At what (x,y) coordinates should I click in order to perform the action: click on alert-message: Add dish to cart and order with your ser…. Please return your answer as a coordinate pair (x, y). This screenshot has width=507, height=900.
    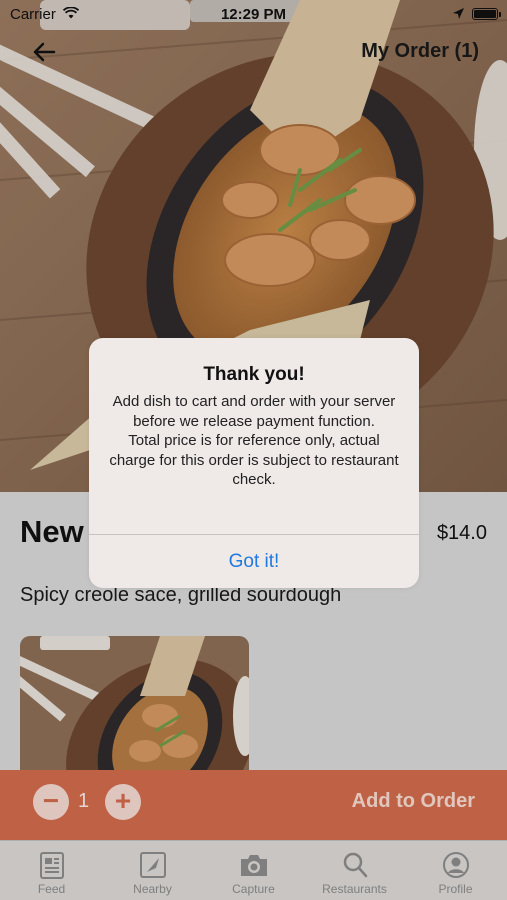
    Looking at the image, I should click on (254, 441).